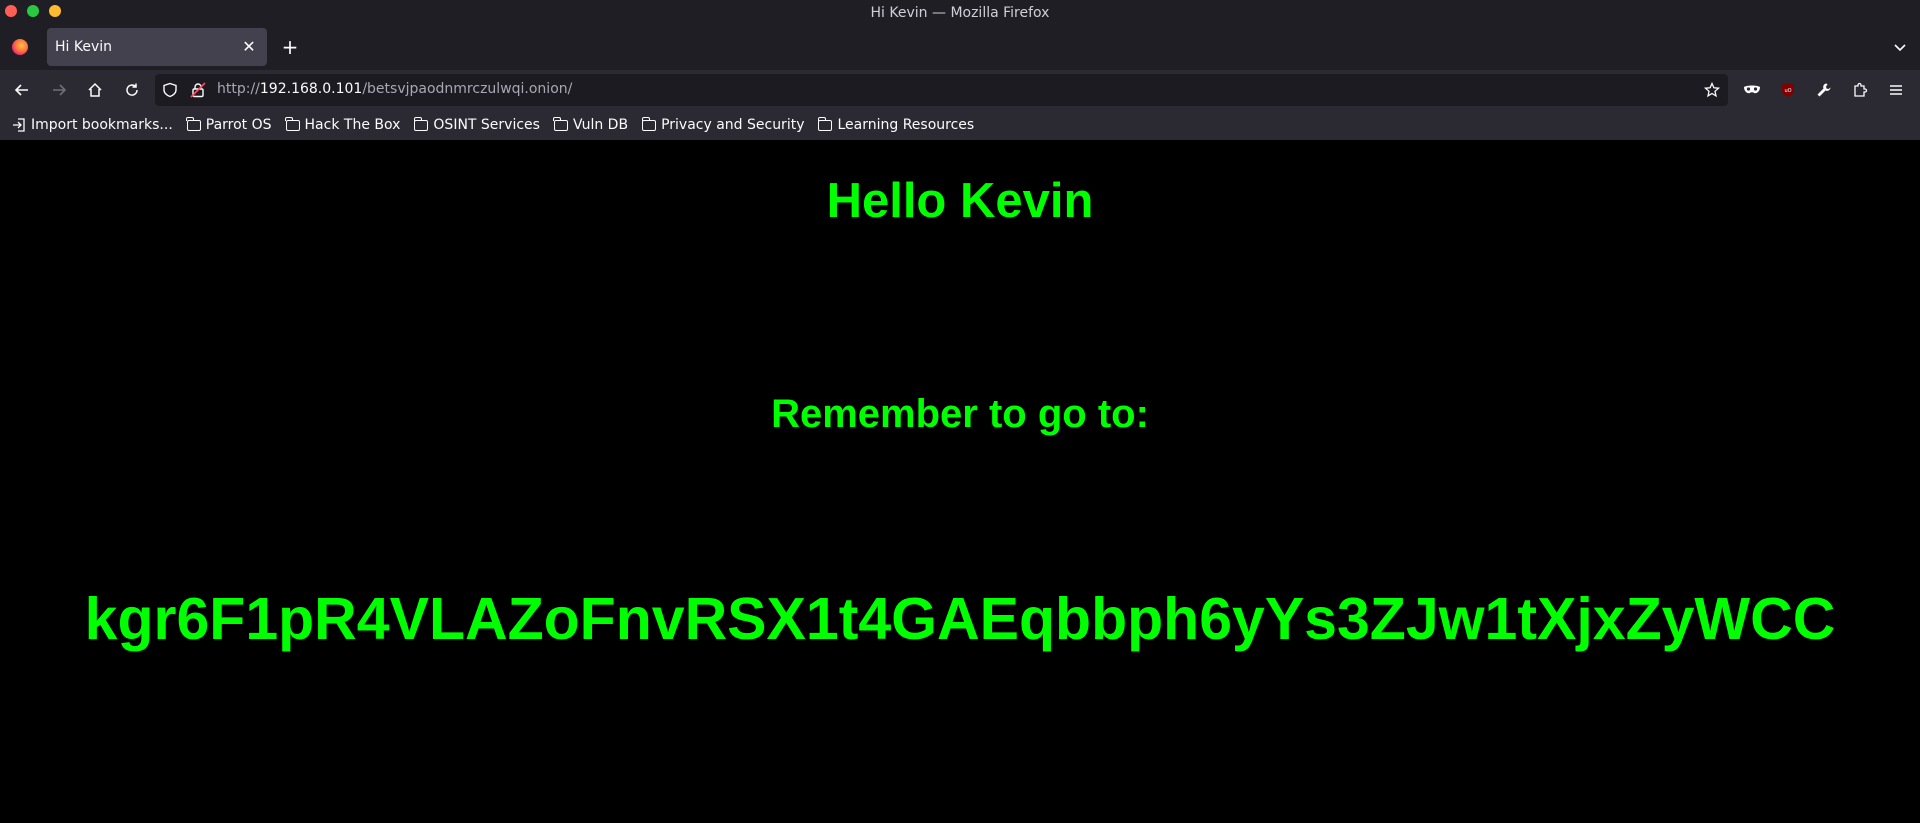 This screenshot has width=1920, height=823. Describe the element at coordinates (311, 89) in the screenshot. I see `url-host: 192.168.0.101` at that location.